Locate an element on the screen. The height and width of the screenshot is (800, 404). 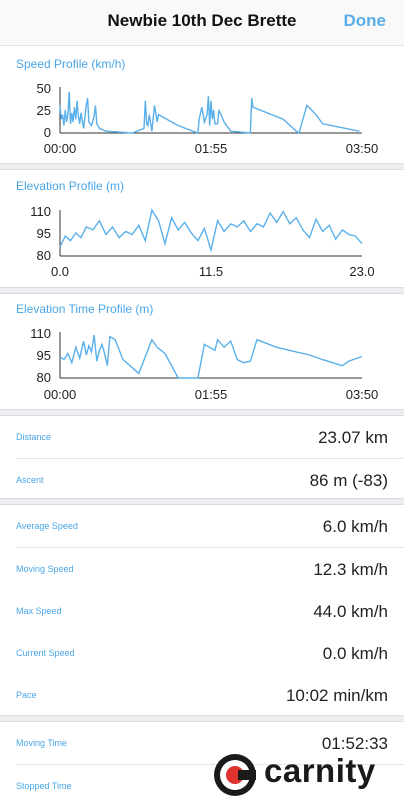
speed-chart: 50 25 0 00:00 01:55 03:50 is located at coordinates (208, 118).